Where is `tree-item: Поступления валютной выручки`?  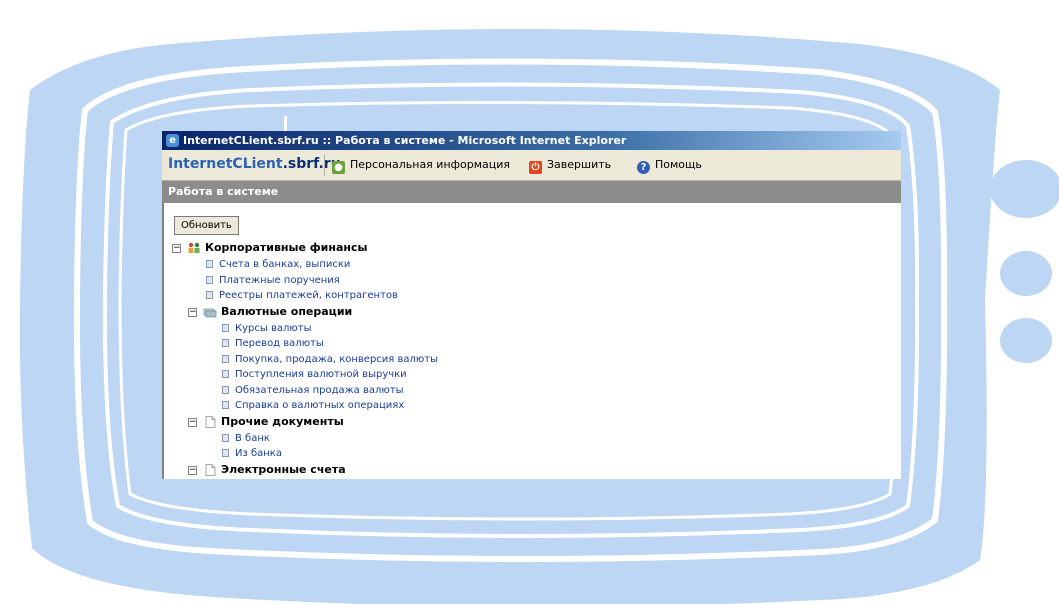
tree-item: Поступления валютной выручки is located at coordinates (314, 374).